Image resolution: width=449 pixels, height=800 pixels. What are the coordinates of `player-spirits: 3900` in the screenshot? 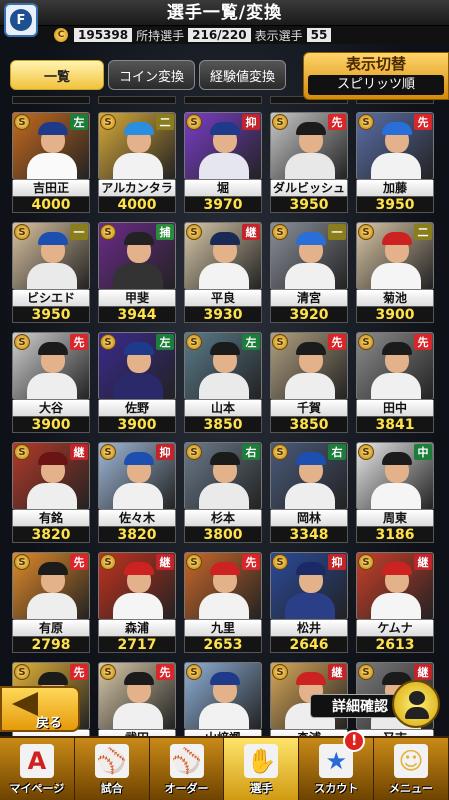 It's located at (395, 314).